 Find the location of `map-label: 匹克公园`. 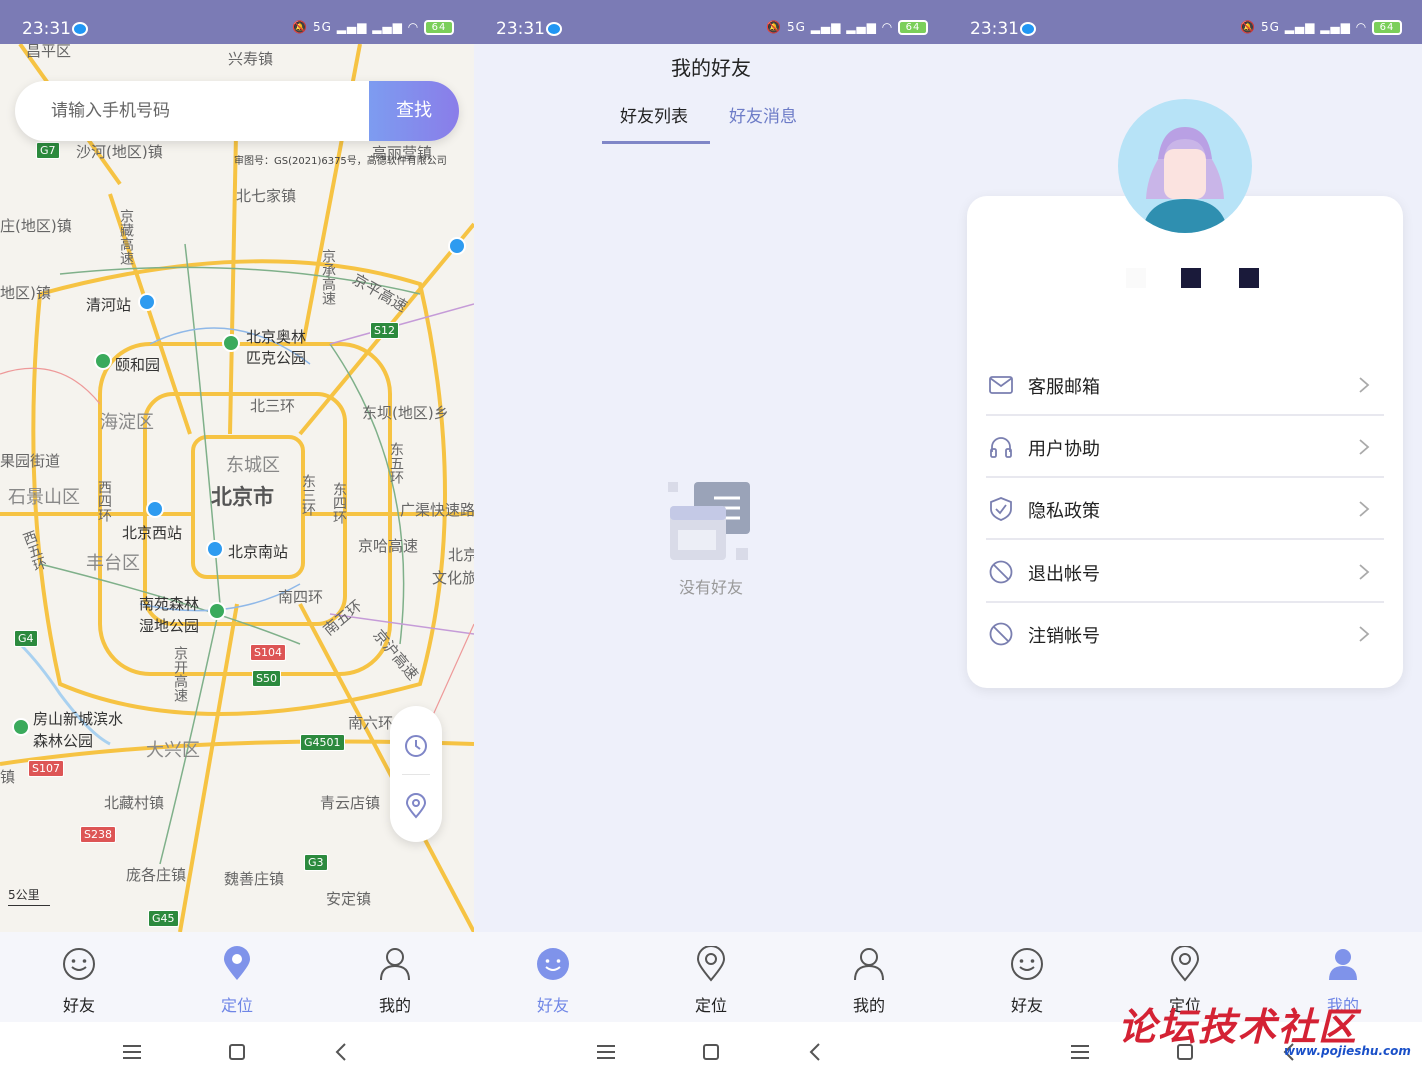

map-label: 匹克公园 is located at coordinates (276, 358).